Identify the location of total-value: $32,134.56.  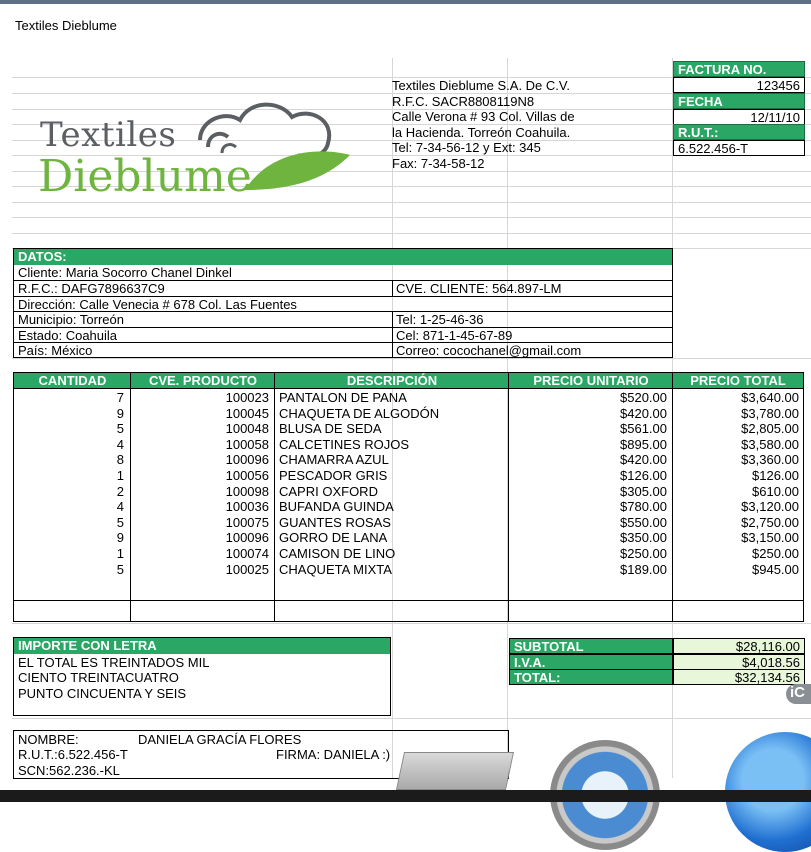
(739, 677).